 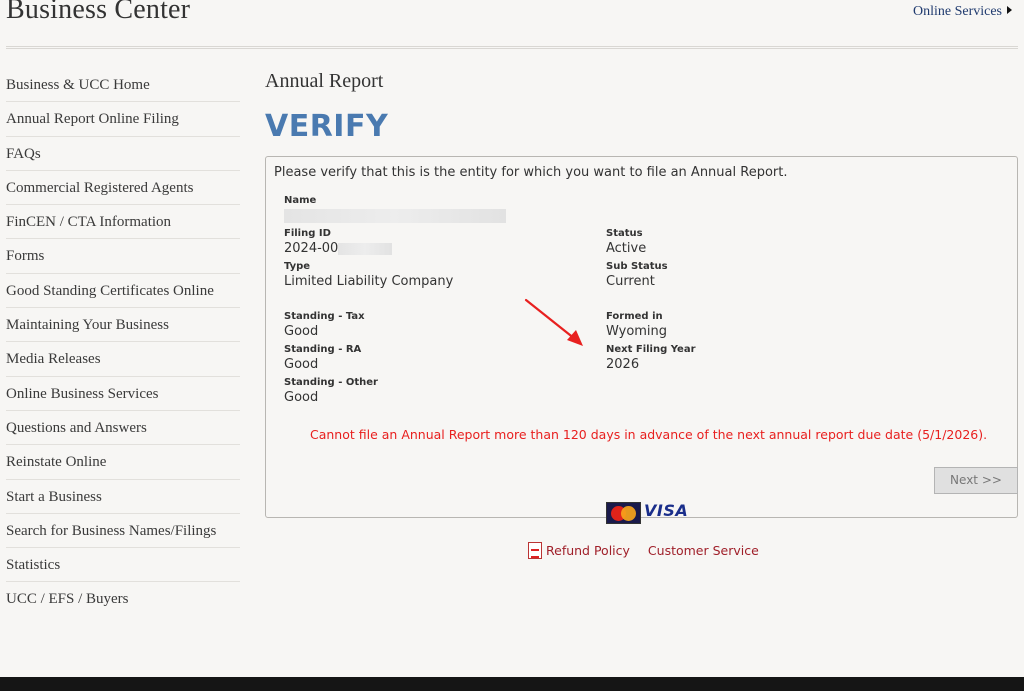 I want to click on pdf-icon, so click(x=535, y=550).